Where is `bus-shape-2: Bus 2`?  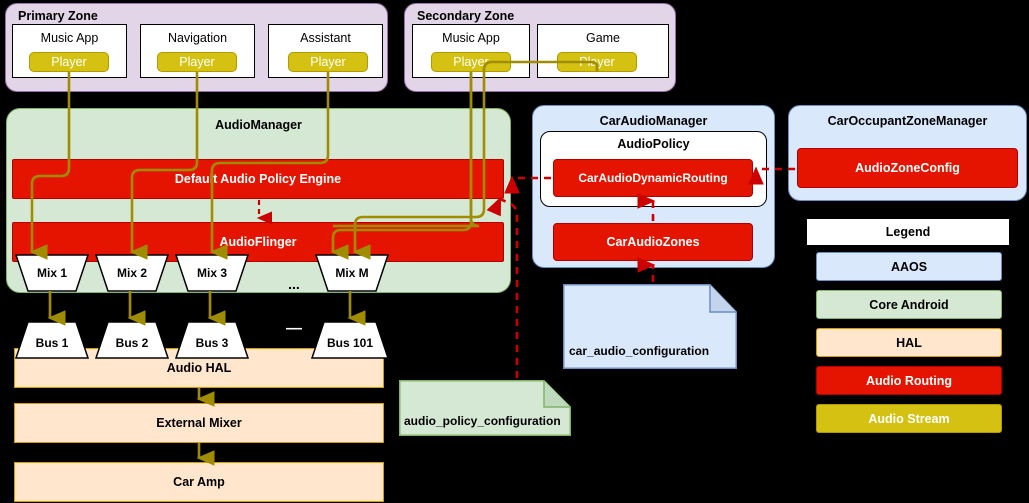 bus-shape-2: Bus 2 is located at coordinates (132, 340).